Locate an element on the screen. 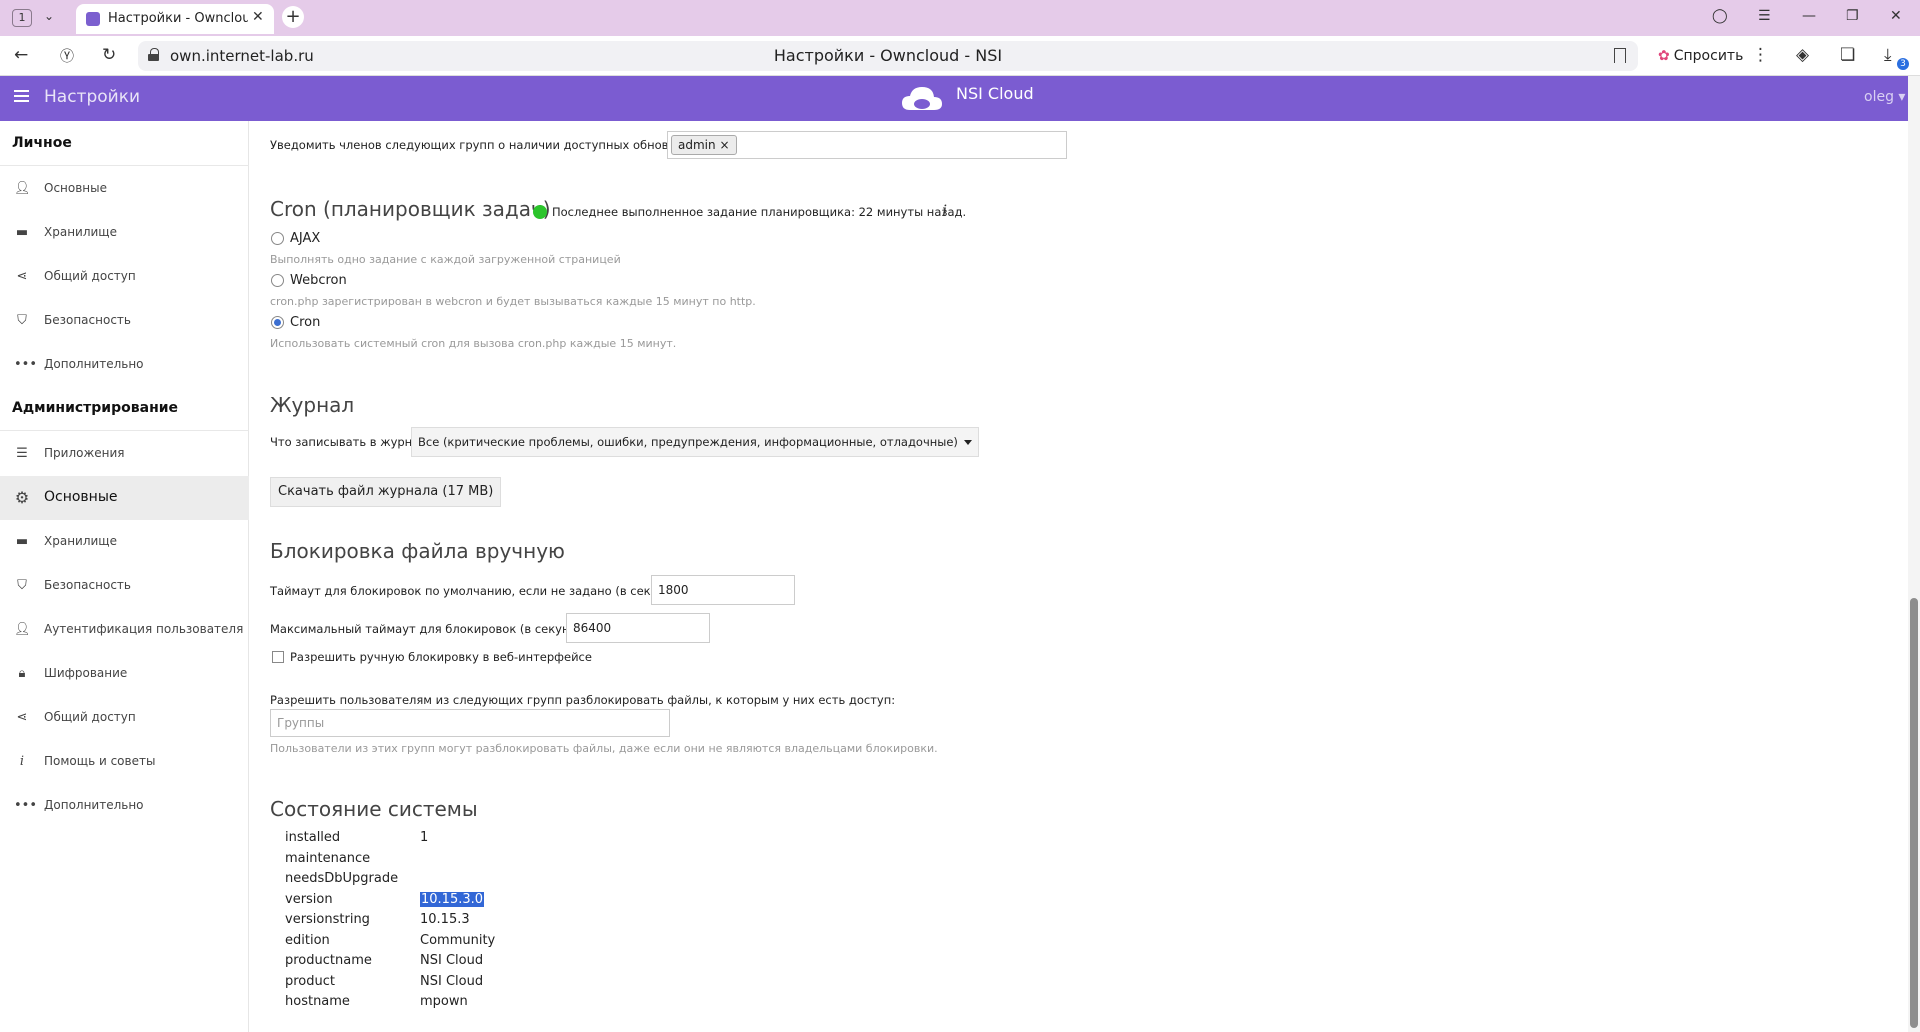  translate-icon: ◈ is located at coordinates (1802, 55).